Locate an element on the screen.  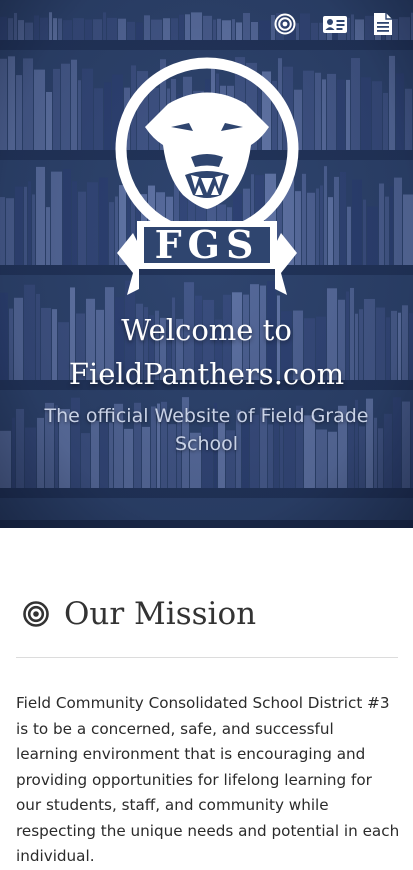
welcome-heading: Welcome to FieldPanthers.com is located at coordinates (206, 352).